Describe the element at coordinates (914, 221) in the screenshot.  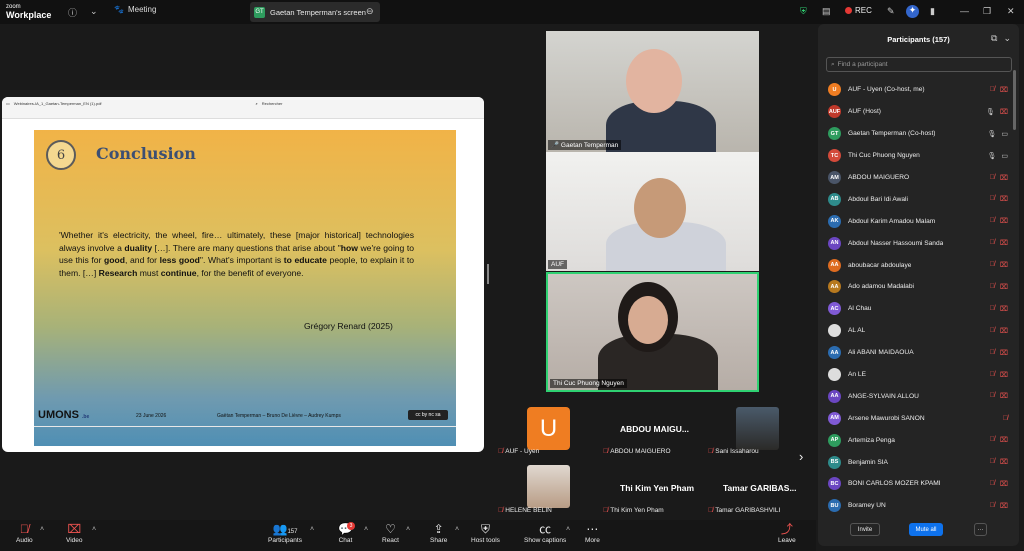
I see `participant-row: AK Abdoul Karim Amadou Malam 🎙̸ ⌧` at that location.